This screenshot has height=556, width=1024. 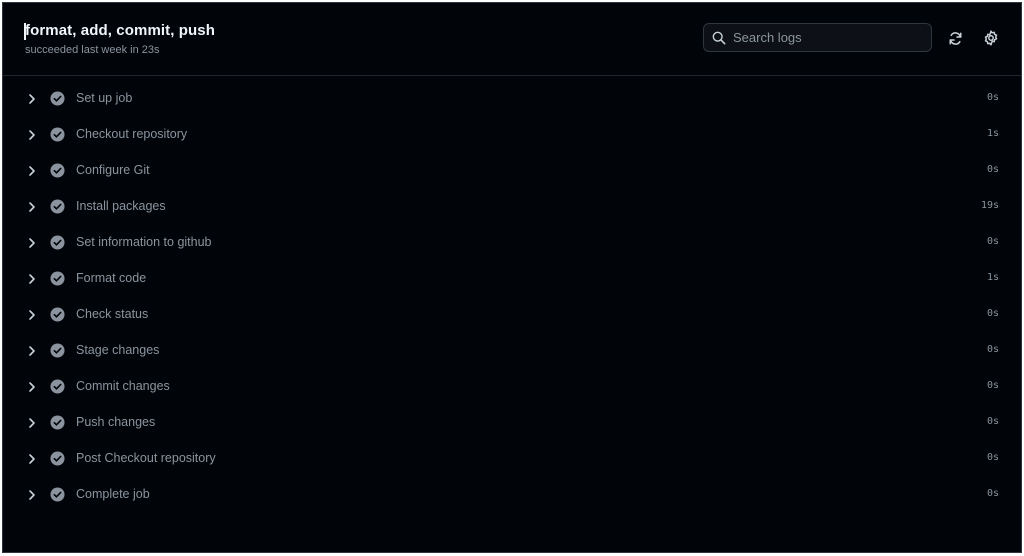 I want to click on step-duration: 19s, so click(x=989, y=205).